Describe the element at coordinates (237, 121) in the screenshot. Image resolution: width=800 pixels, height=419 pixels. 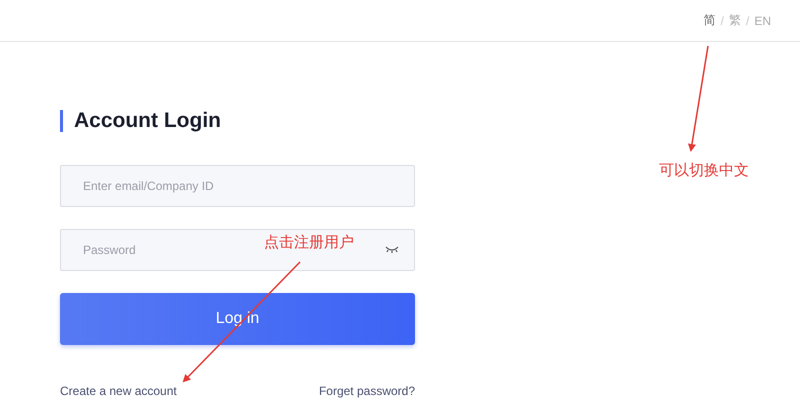
I see `page-title: Account Login` at that location.